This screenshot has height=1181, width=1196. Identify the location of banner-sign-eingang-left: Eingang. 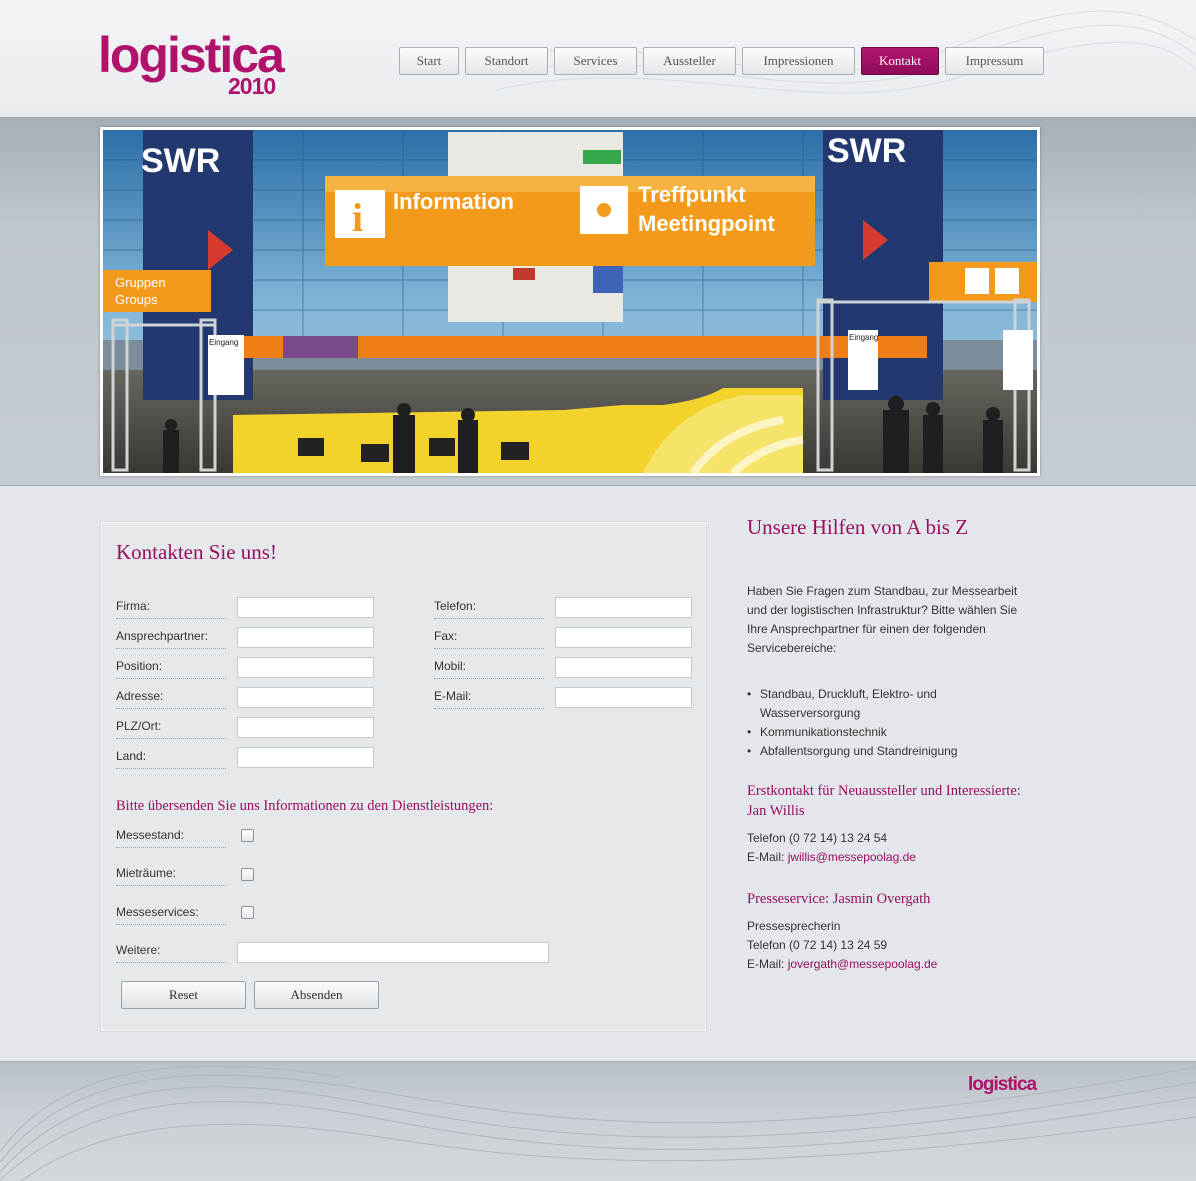
(223, 342).